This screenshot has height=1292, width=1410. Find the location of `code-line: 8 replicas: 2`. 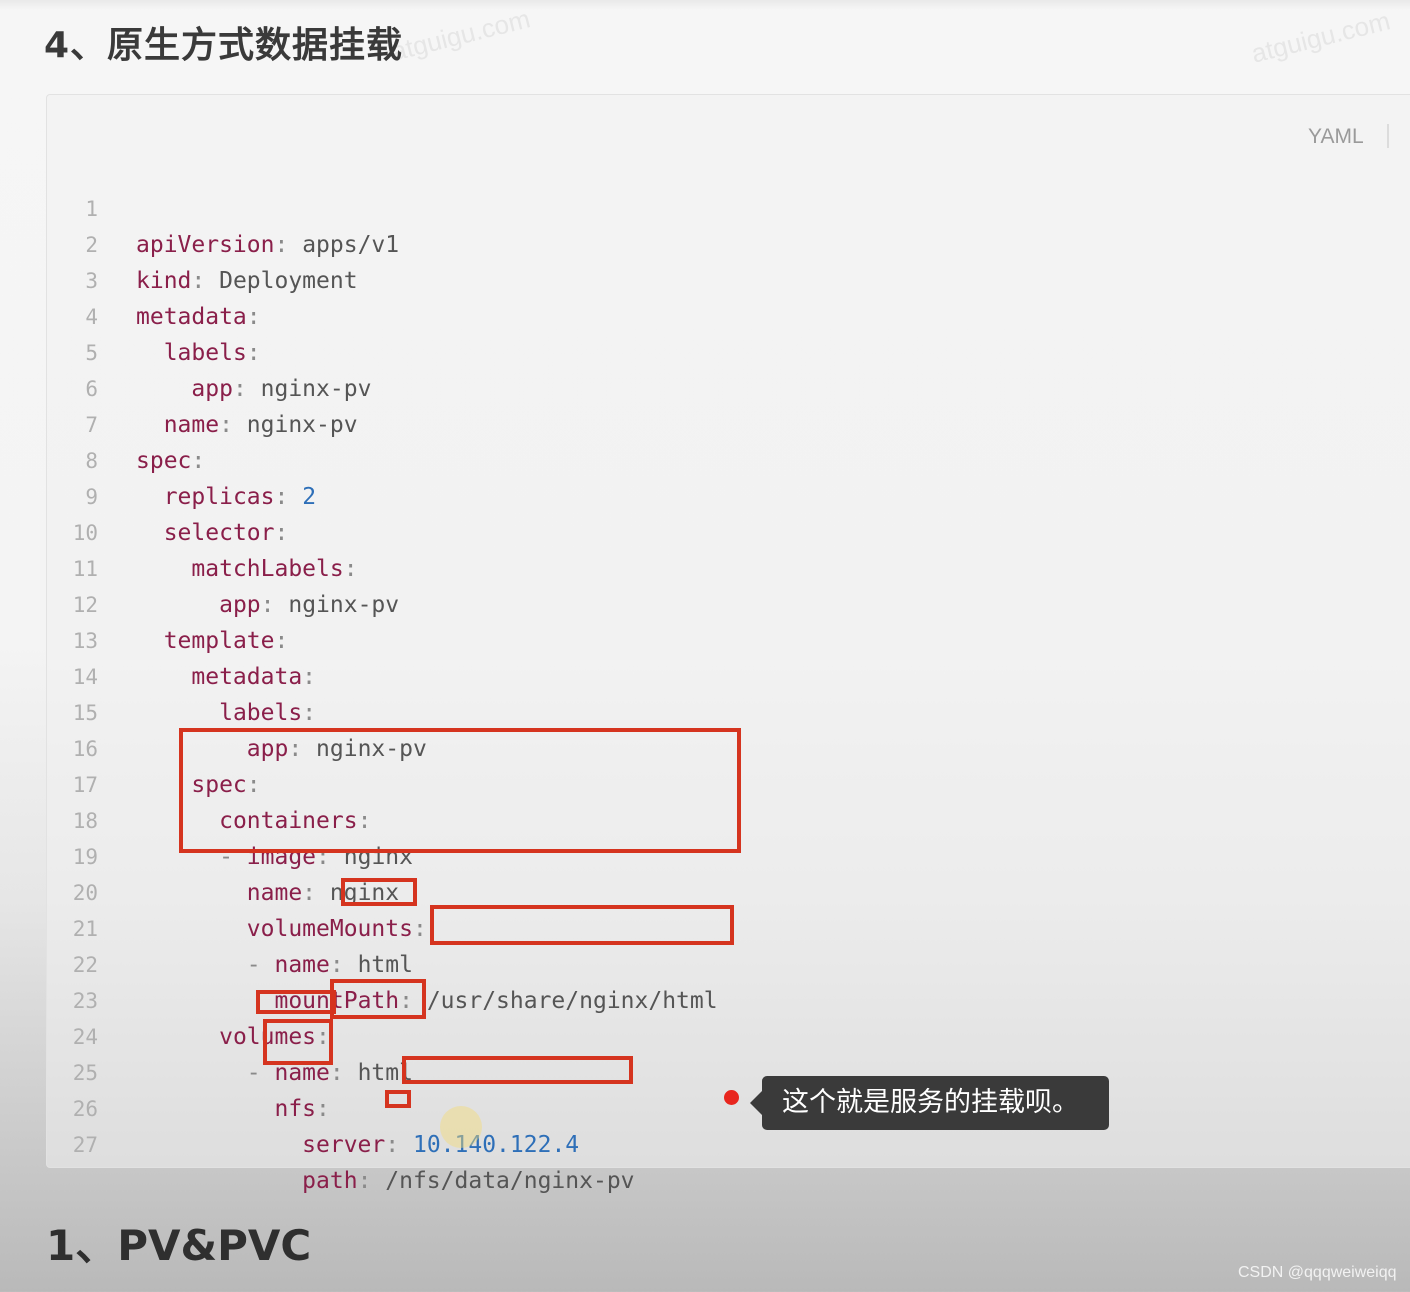

code-line: 8 replicas: 2 is located at coordinates (158, 458).